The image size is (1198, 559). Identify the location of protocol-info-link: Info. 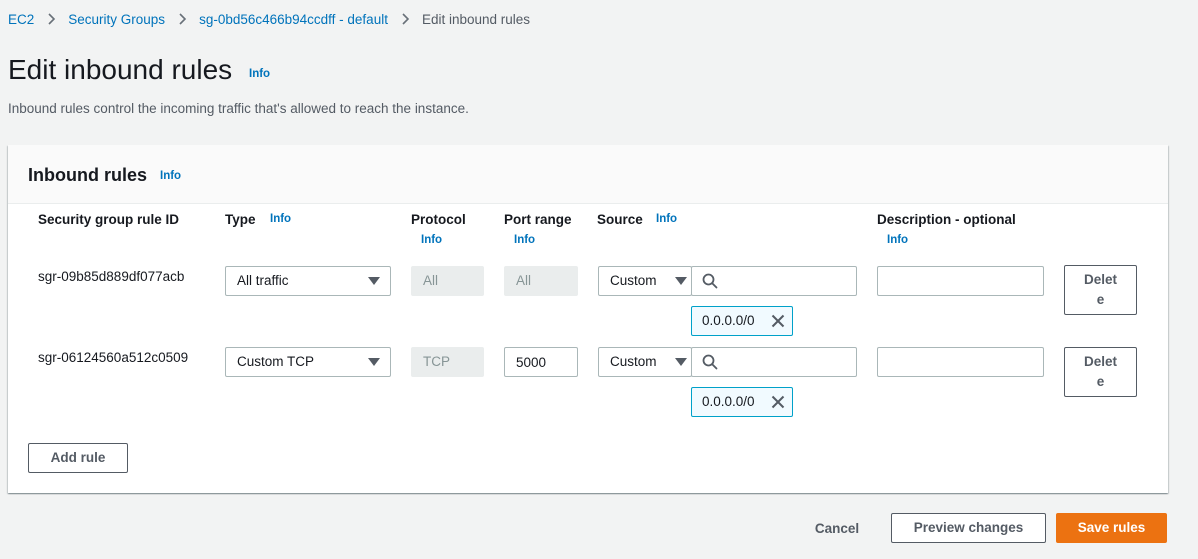
(431, 240).